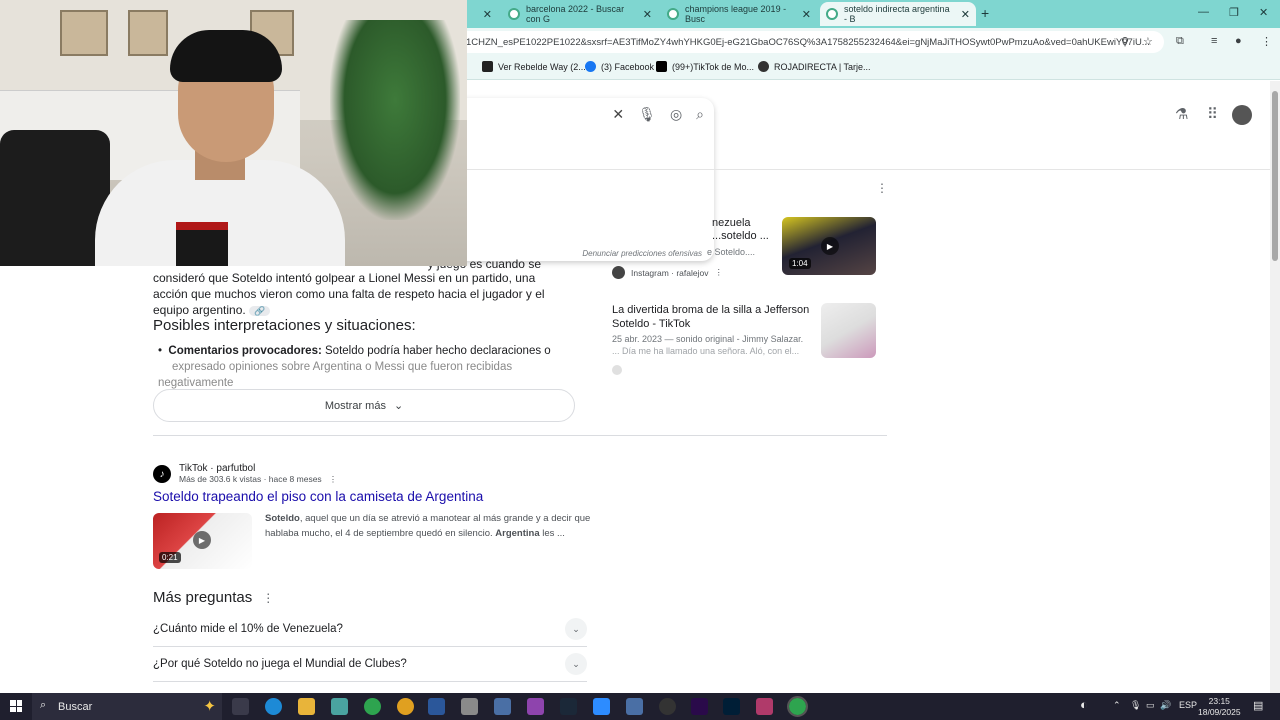 This screenshot has width=1280, height=720. I want to click on link-chip-icon: 🔗, so click(260, 311).